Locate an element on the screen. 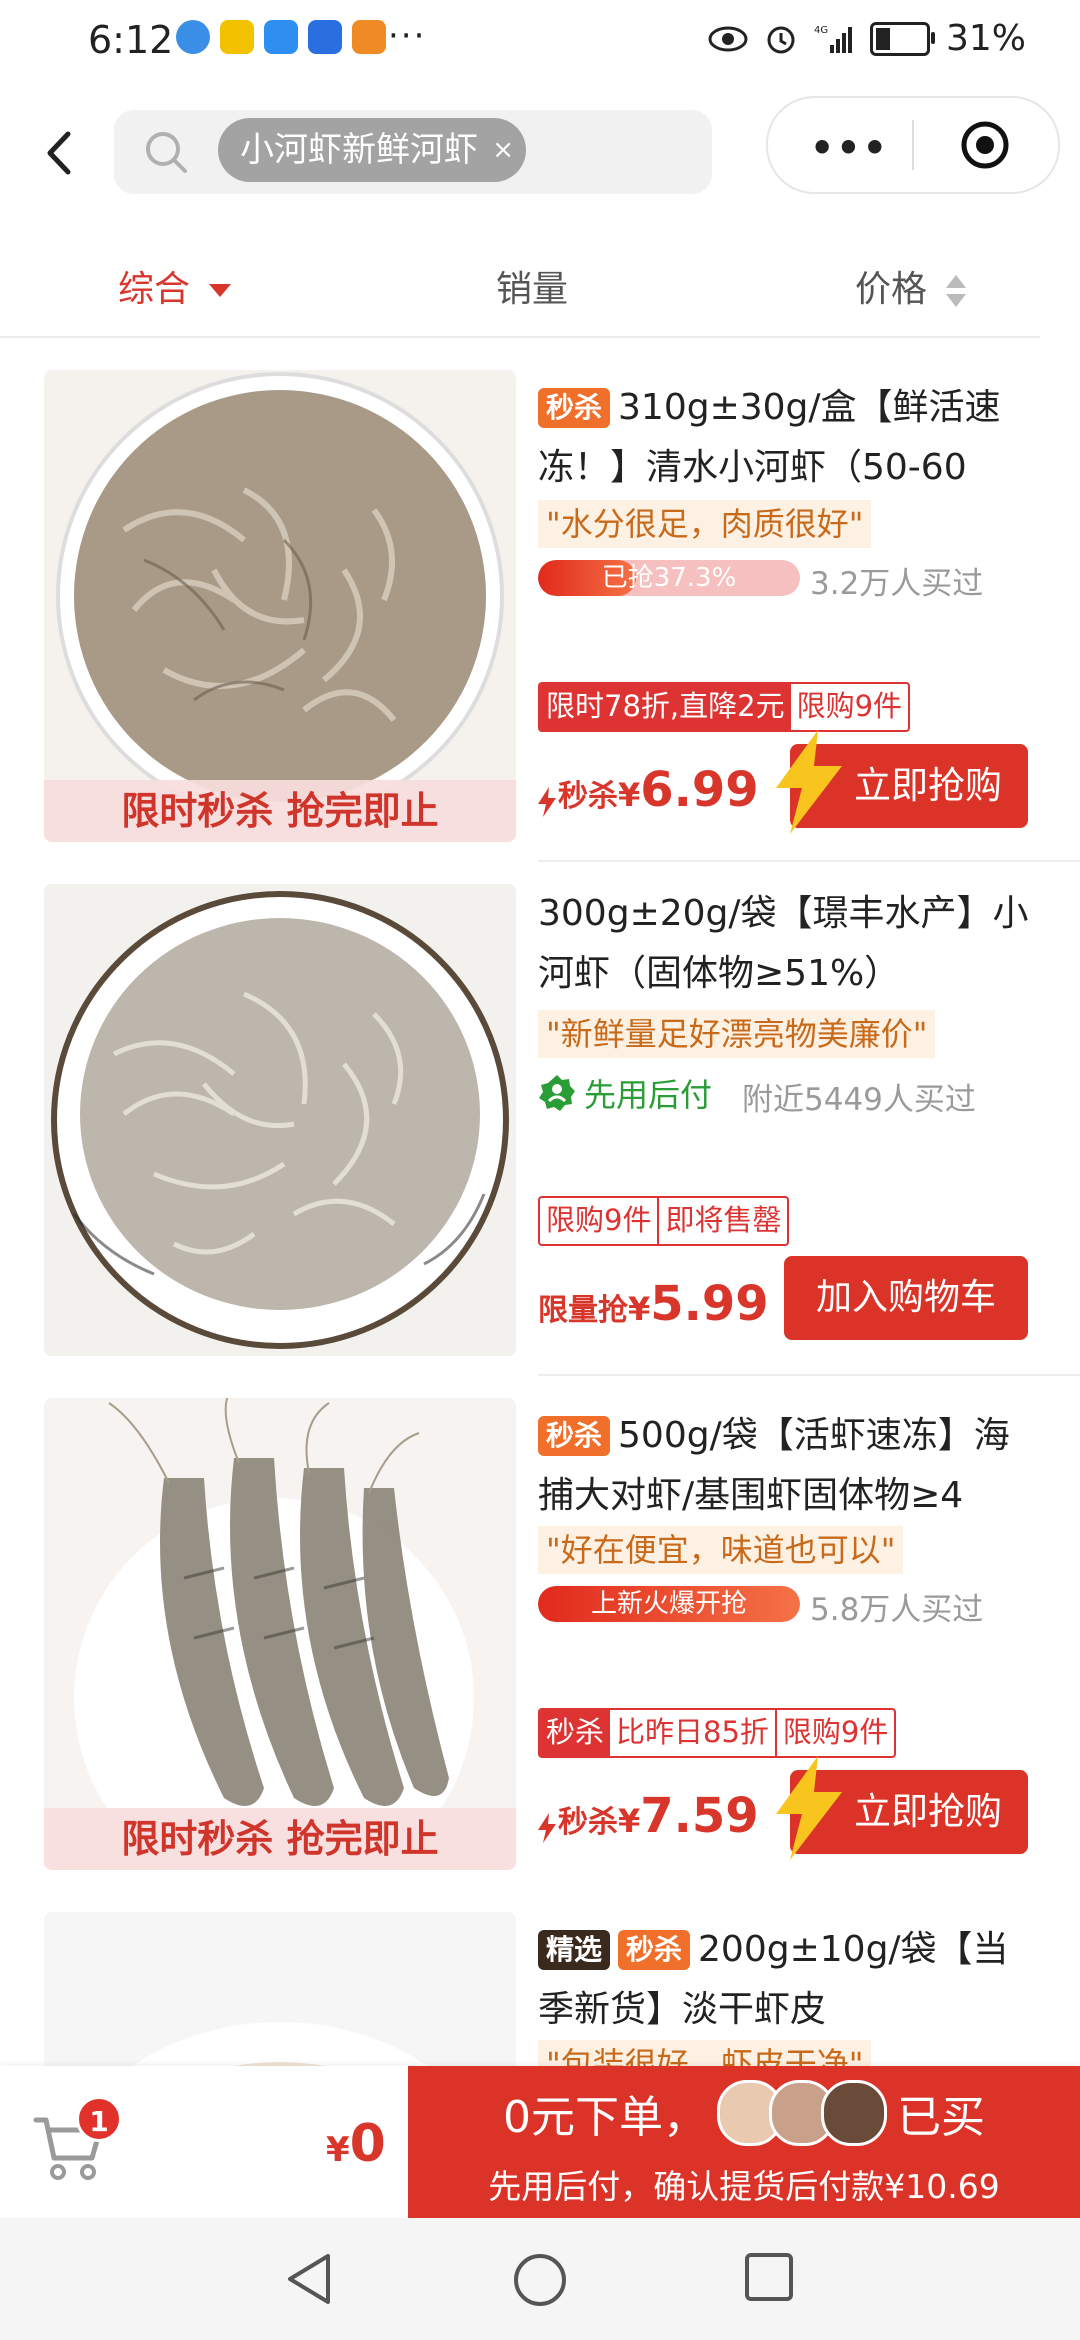 This screenshot has height=2340, width=1080. selling-out-tag: 即将售罄 is located at coordinates (722, 1221).